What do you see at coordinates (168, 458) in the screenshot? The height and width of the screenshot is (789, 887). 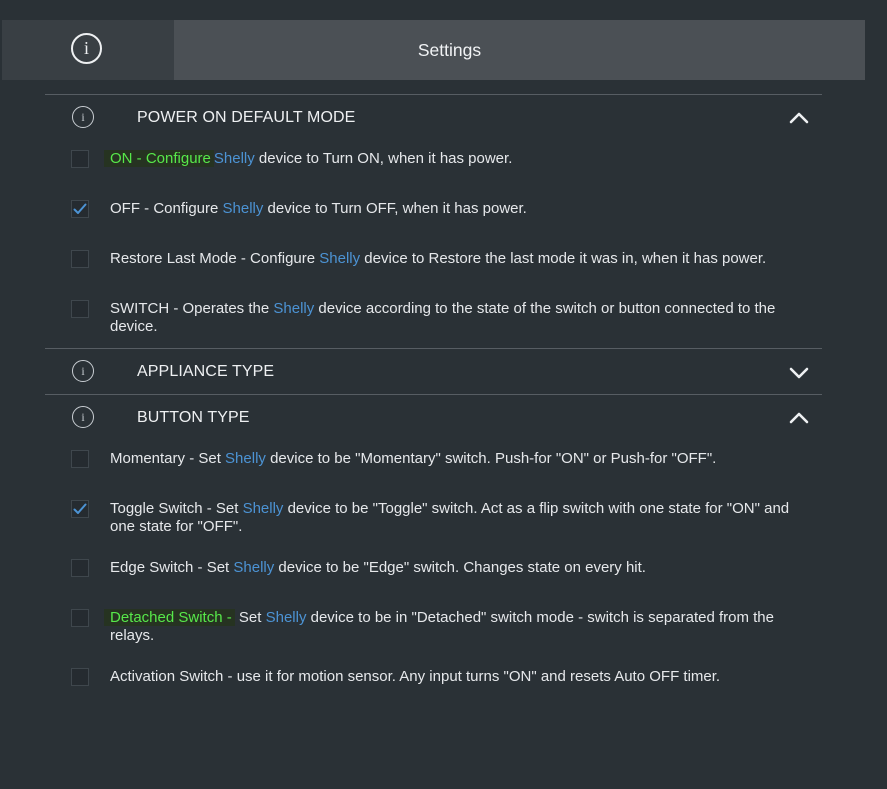 I see `option-text: Momentary - Set` at bounding box center [168, 458].